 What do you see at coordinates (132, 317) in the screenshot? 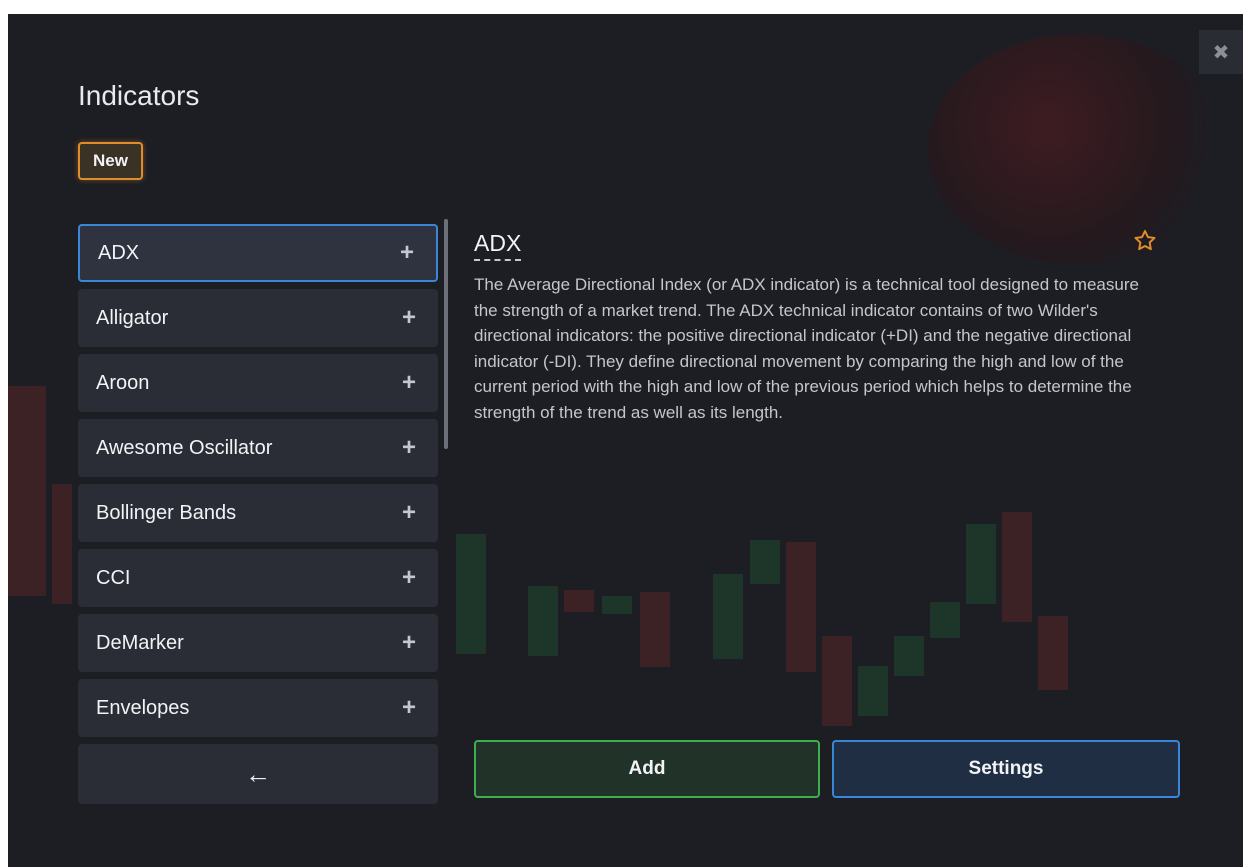
I see `indicator-label: Alligator` at bounding box center [132, 317].